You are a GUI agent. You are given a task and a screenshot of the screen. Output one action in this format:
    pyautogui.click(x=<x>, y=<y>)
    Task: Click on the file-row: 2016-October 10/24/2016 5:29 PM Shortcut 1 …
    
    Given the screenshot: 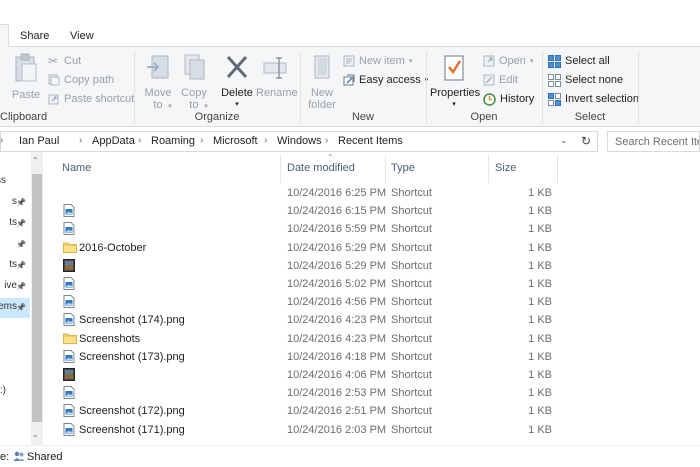 What is the action you would take?
    pyautogui.click(x=378, y=248)
    